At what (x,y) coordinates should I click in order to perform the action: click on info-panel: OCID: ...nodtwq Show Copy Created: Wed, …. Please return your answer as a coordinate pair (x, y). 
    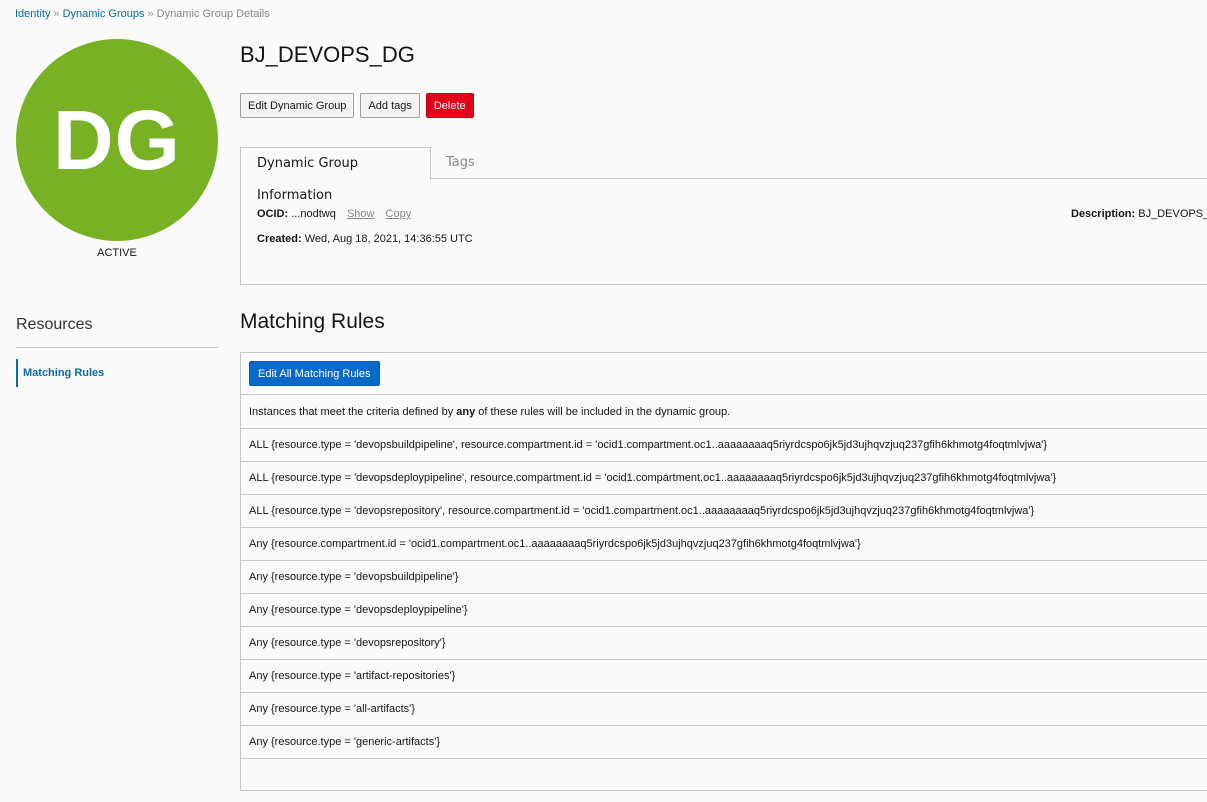
    Looking at the image, I should click on (723, 231).